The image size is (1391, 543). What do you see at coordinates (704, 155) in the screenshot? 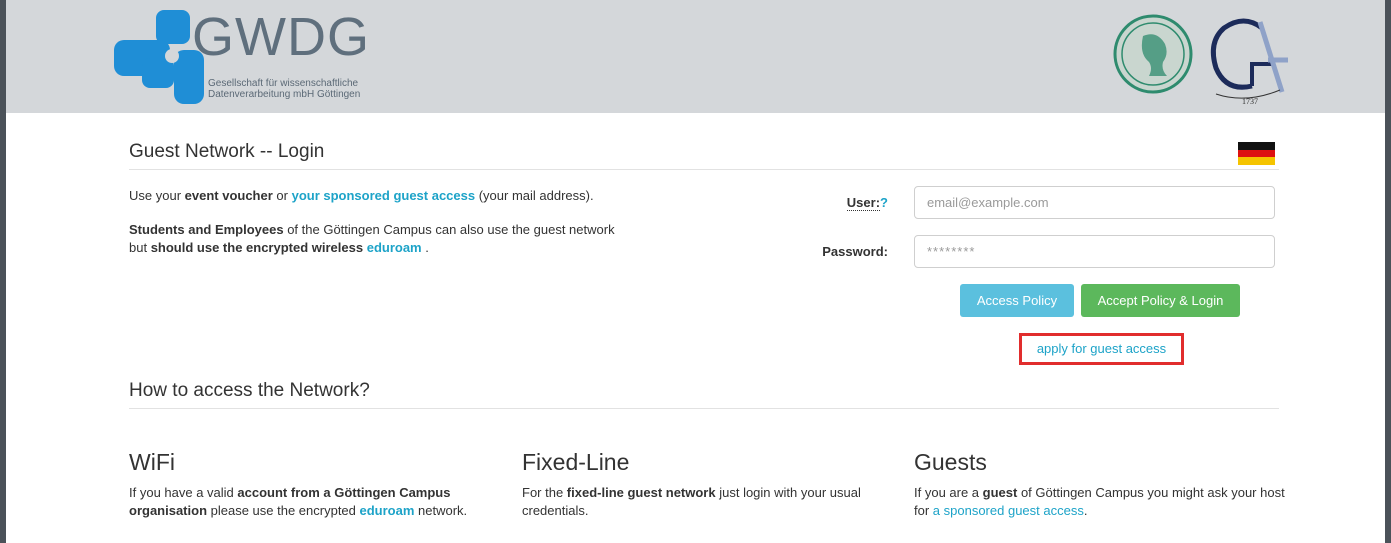
I see `login-section-title: Guest Network -- Login` at bounding box center [704, 155].